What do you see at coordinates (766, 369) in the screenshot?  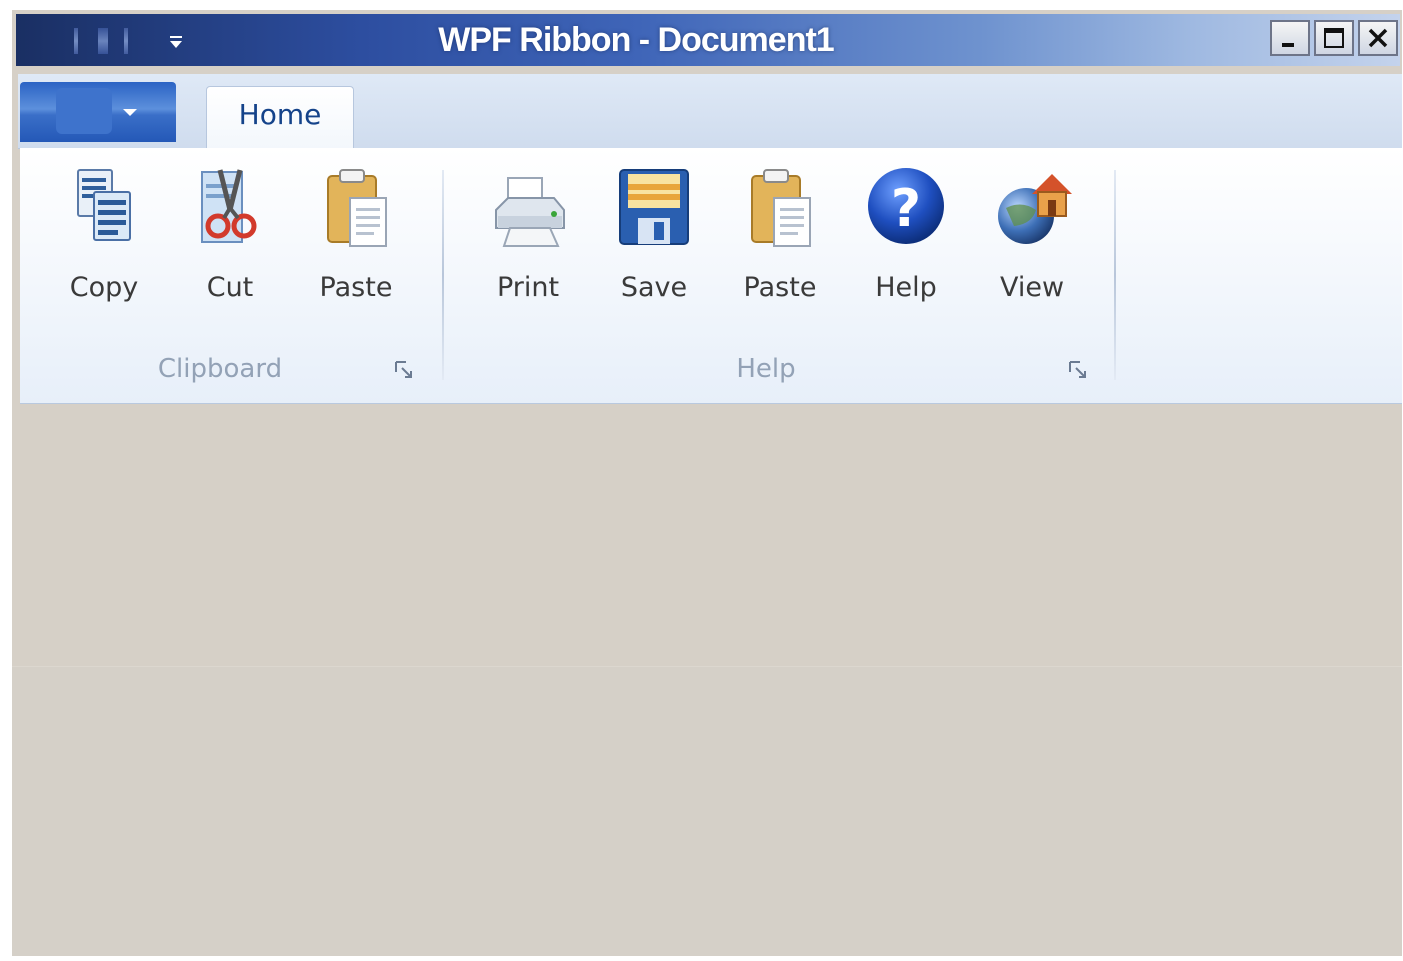 I see `group-label-help: Help` at bounding box center [766, 369].